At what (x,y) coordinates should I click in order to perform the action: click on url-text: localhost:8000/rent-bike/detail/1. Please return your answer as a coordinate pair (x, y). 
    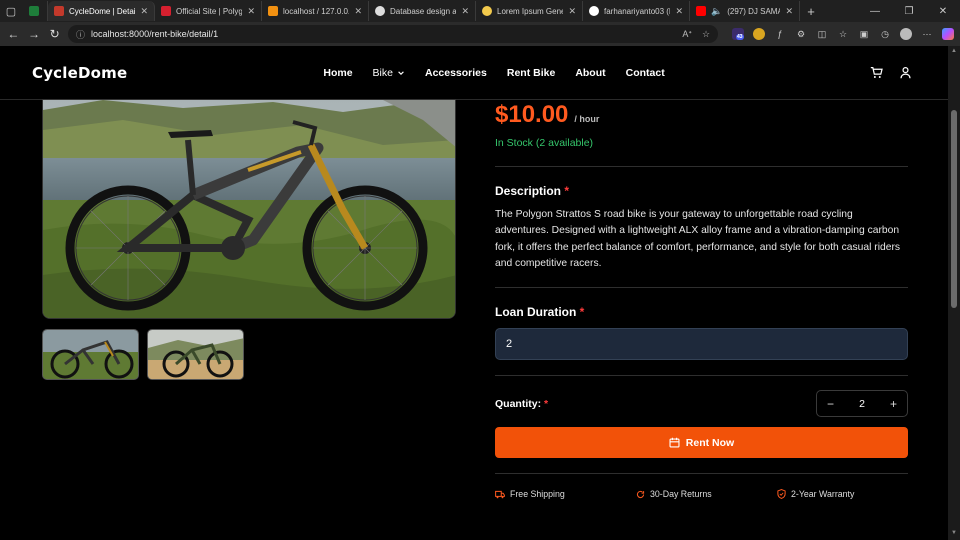
    Looking at the image, I should click on (155, 34).